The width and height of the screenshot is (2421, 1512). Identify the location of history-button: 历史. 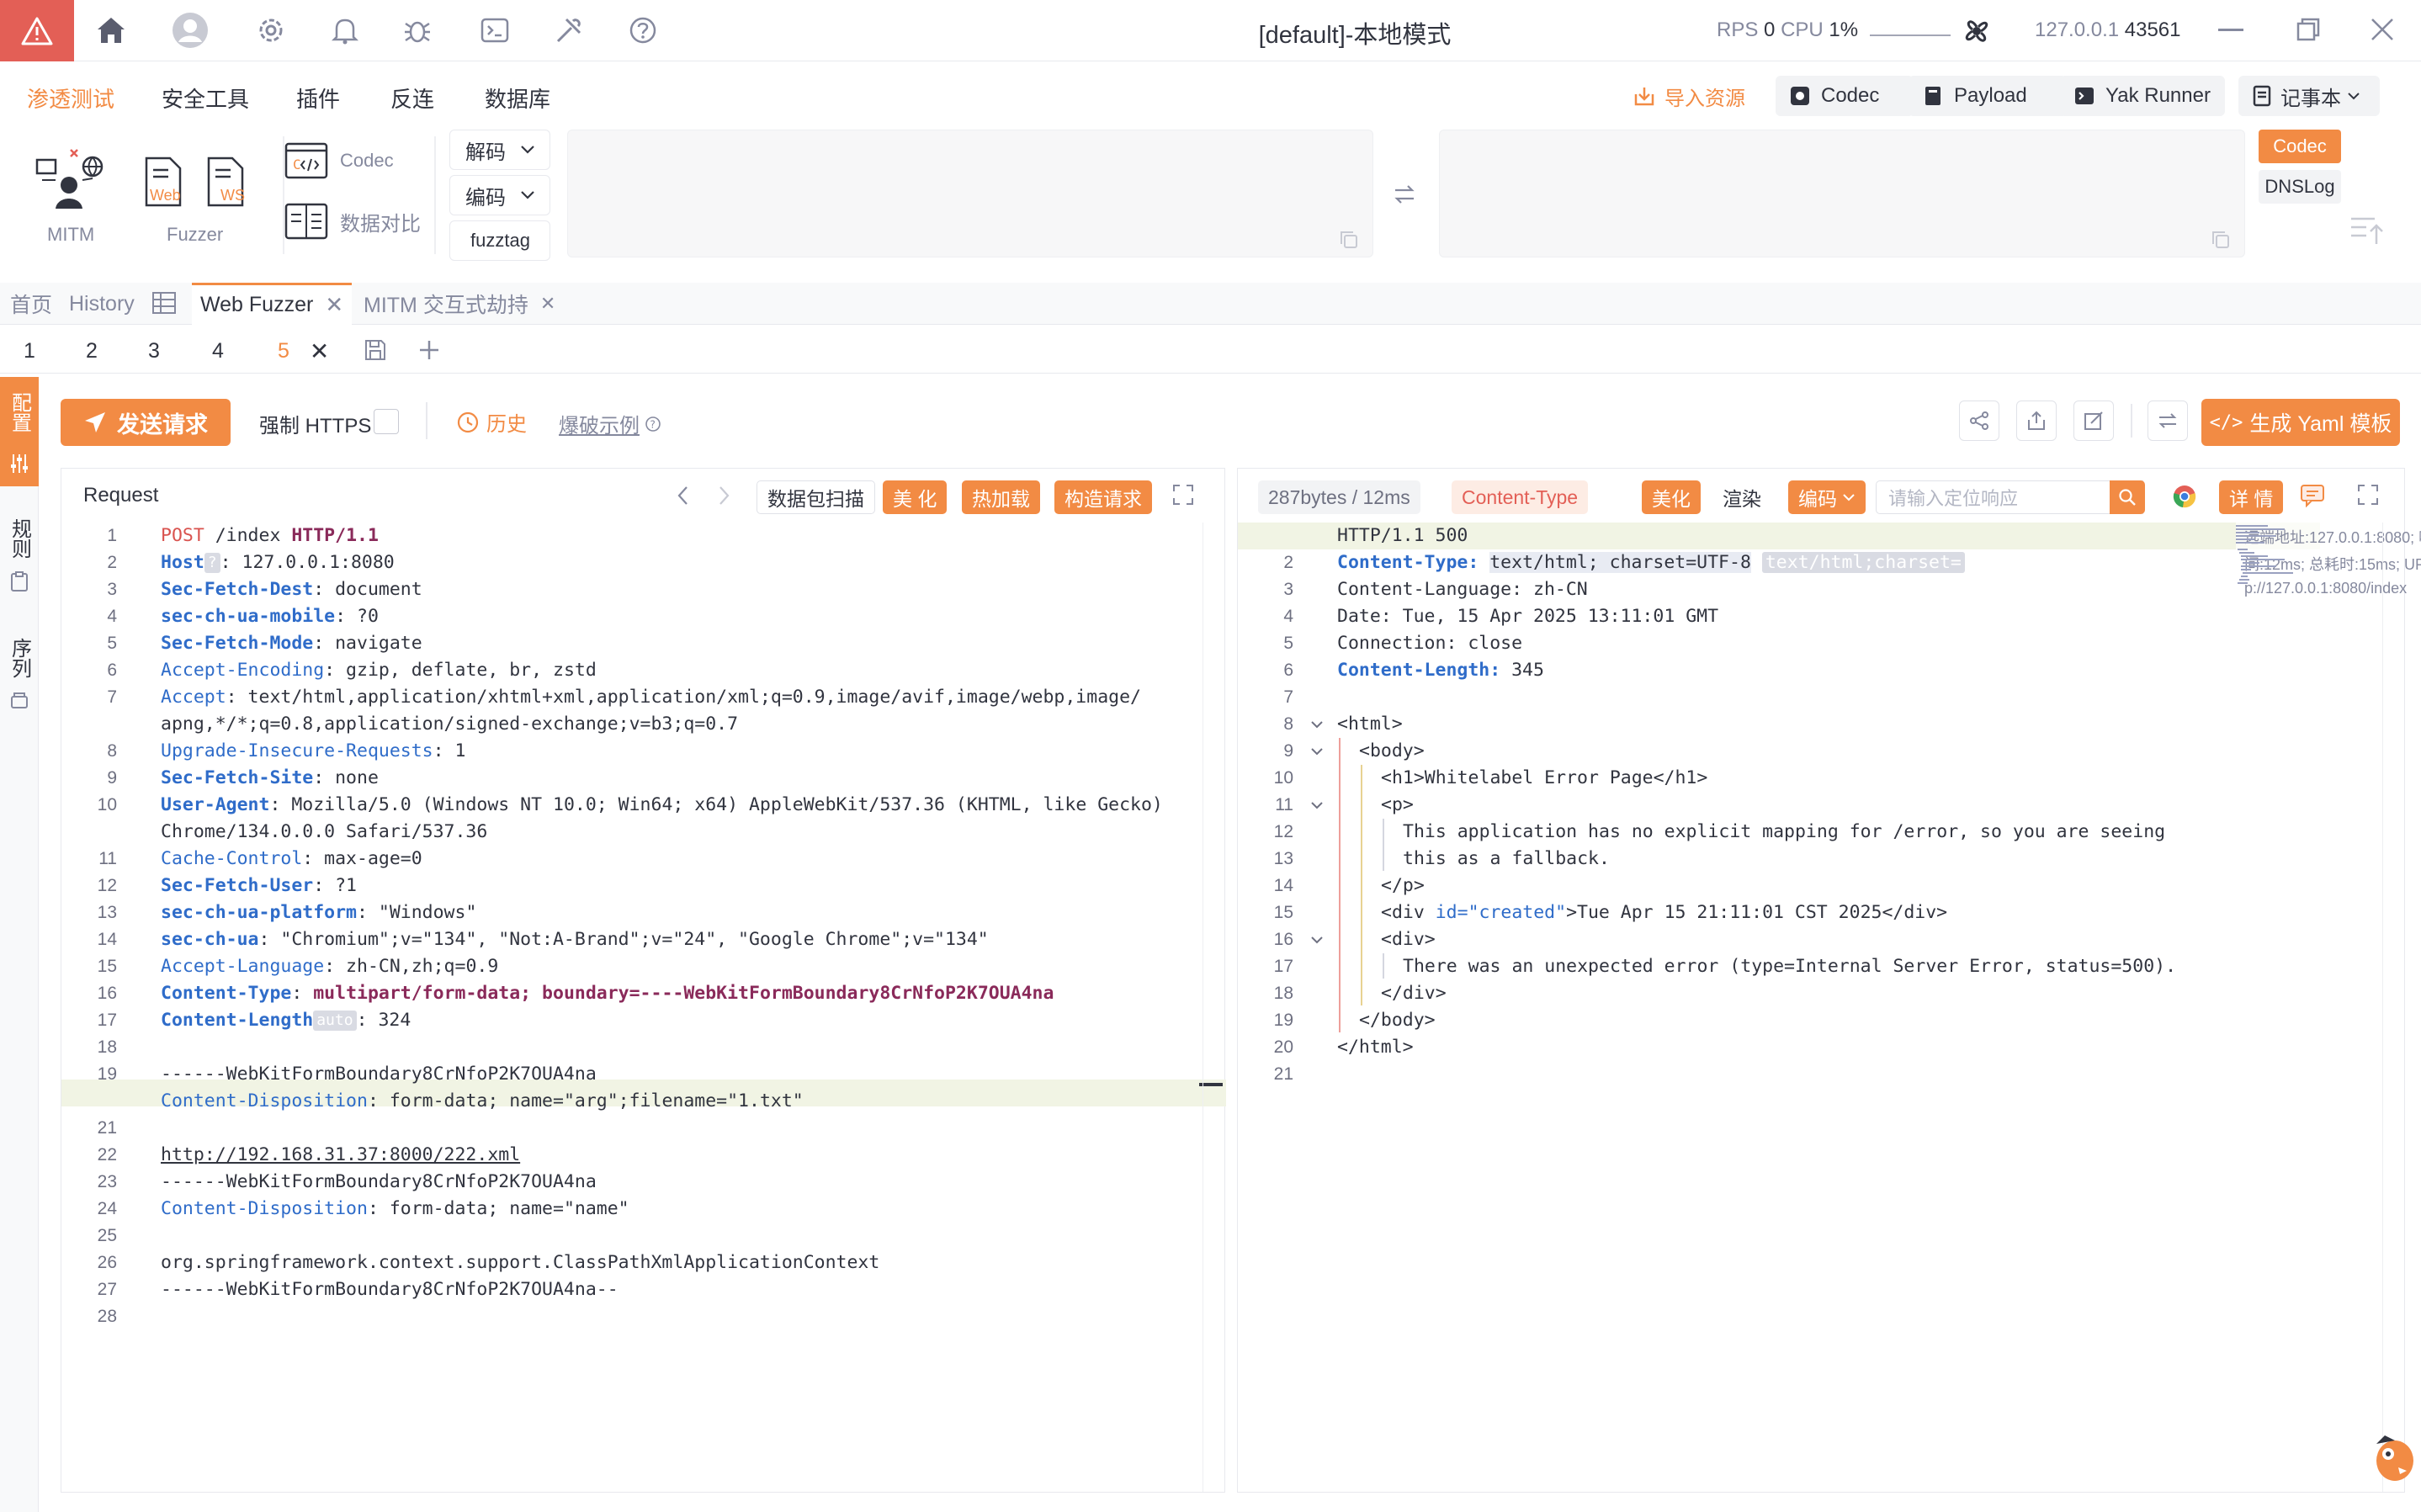
(491, 422).